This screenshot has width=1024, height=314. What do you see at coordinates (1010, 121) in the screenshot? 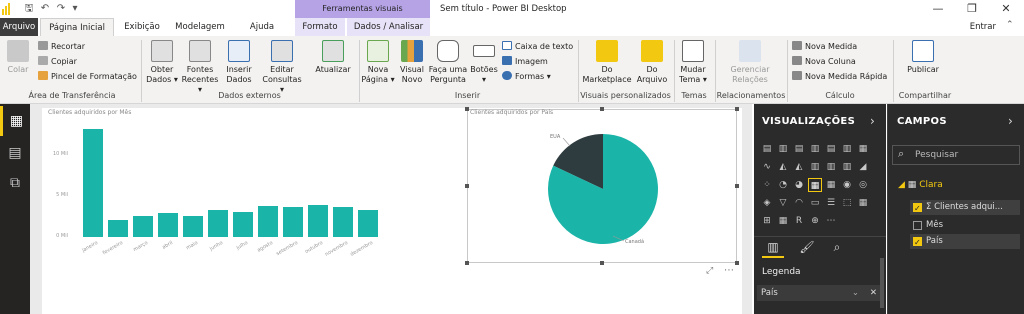
I see `collapse-fields-icon: ›` at bounding box center [1010, 121].